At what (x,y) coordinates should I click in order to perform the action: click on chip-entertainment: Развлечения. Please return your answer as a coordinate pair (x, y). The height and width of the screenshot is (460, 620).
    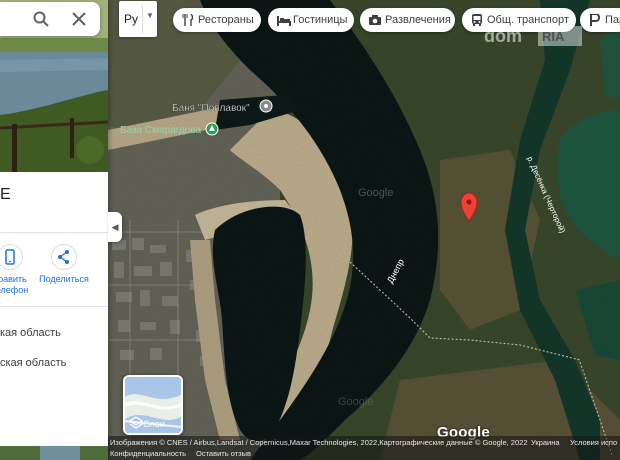
    Looking at the image, I should click on (407, 20).